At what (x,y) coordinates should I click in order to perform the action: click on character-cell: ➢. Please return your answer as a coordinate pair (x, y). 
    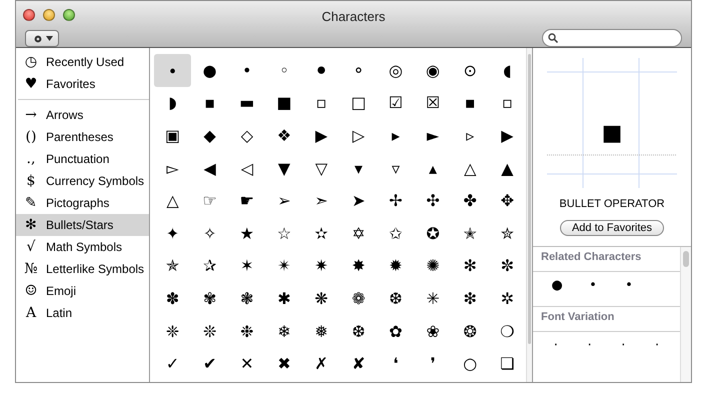
    Looking at the image, I should click on (284, 200).